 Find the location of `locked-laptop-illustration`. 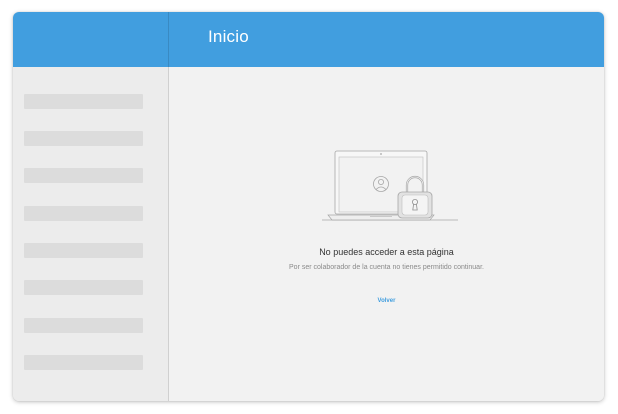

locked-laptop-illustration is located at coordinates (390, 185).